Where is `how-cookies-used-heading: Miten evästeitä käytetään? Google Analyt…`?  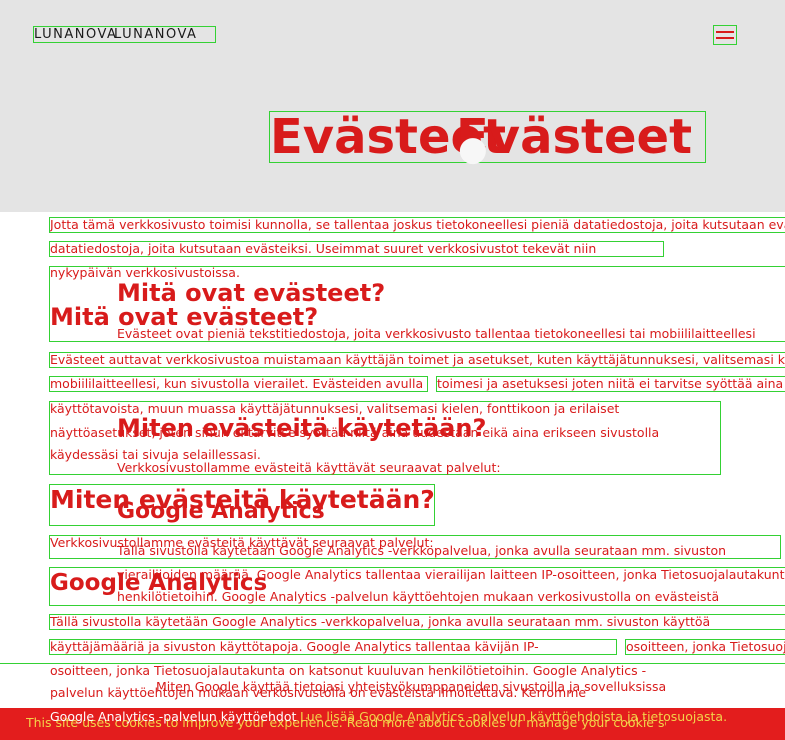 how-cookies-used-heading: Miten evästeitä käytetään? Google Analyt… is located at coordinates (242, 505).